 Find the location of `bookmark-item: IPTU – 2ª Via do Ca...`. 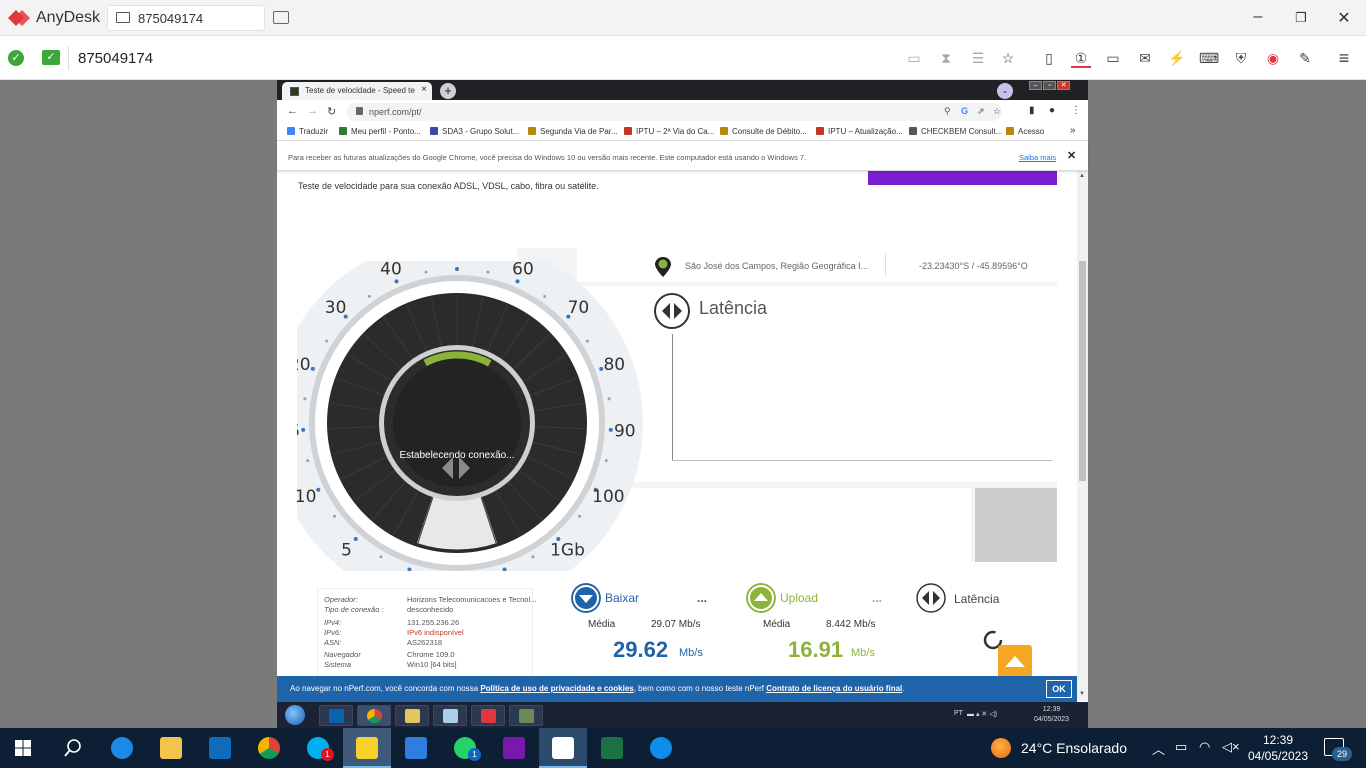

bookmark-item: IPTU – 2ª Via do Ca... is located at coordinates (669, 131).